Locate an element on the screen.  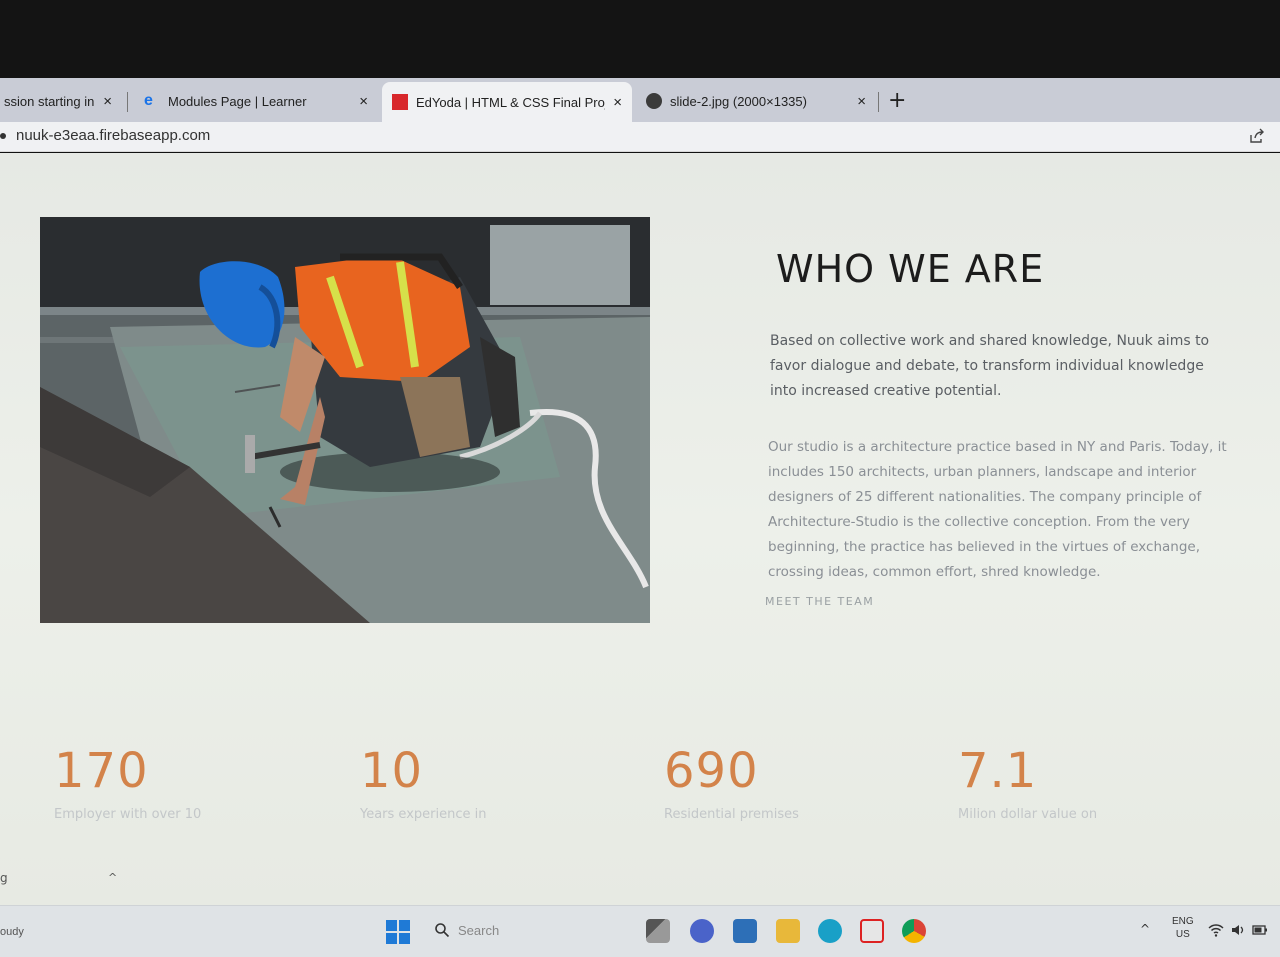
chevron-up-icon: ^ is located at coordinates (112, 877).